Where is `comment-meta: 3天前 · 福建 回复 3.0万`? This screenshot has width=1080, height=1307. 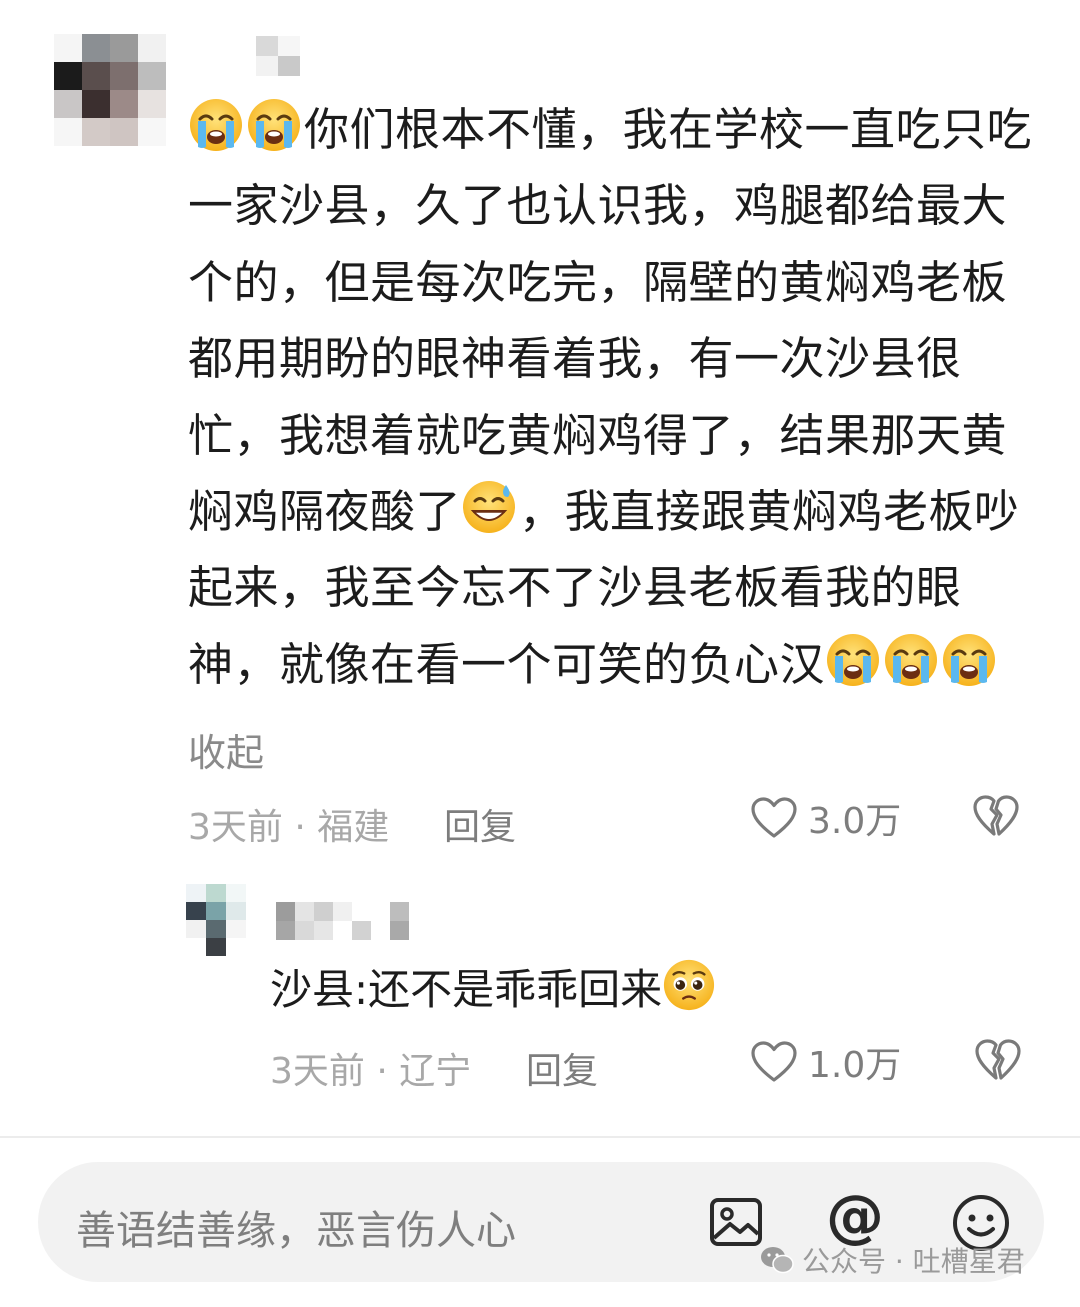
comment-meta: 3天前 · 福建 回复 3.0万 is located at coordinates (613, 820).